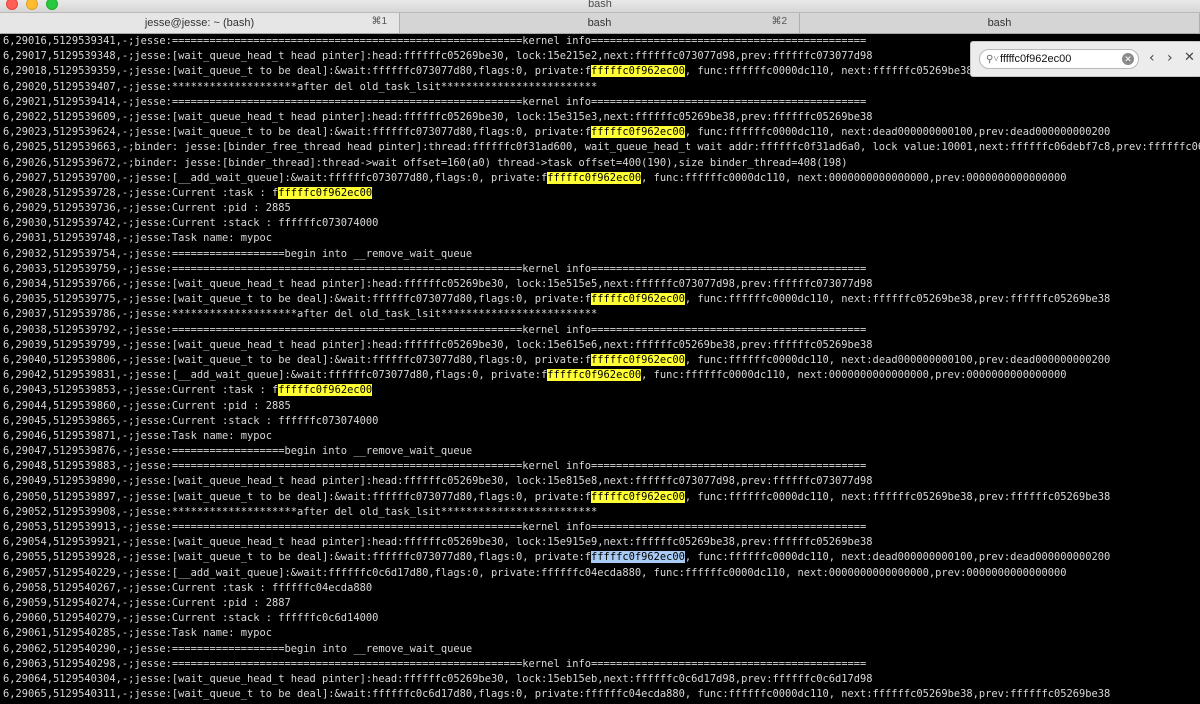 This screenshot has width=1200, height=704. What do you see at coordinates (1128, 59) in the screenshot?
I see `clear-icon: ✕` at bounding box center [1128, 59].